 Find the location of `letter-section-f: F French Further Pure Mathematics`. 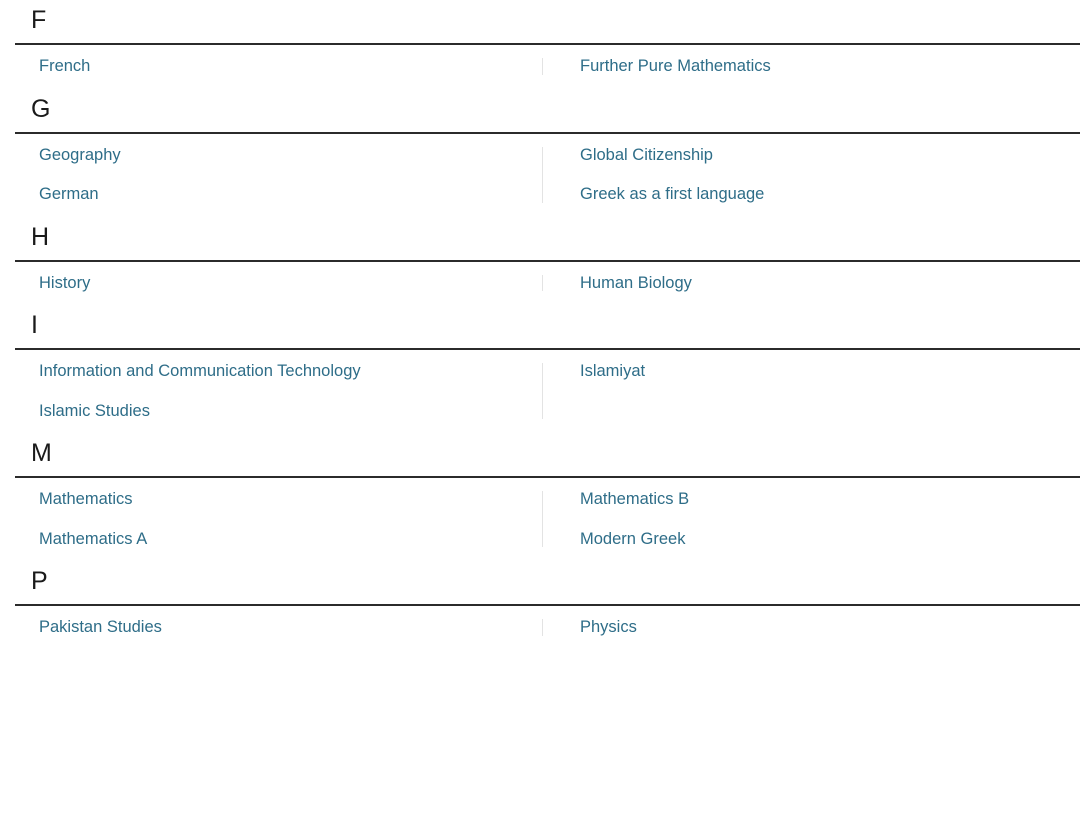

letter-section-f: F French Further Pure Mathematics is located at coordinates (540, 44).